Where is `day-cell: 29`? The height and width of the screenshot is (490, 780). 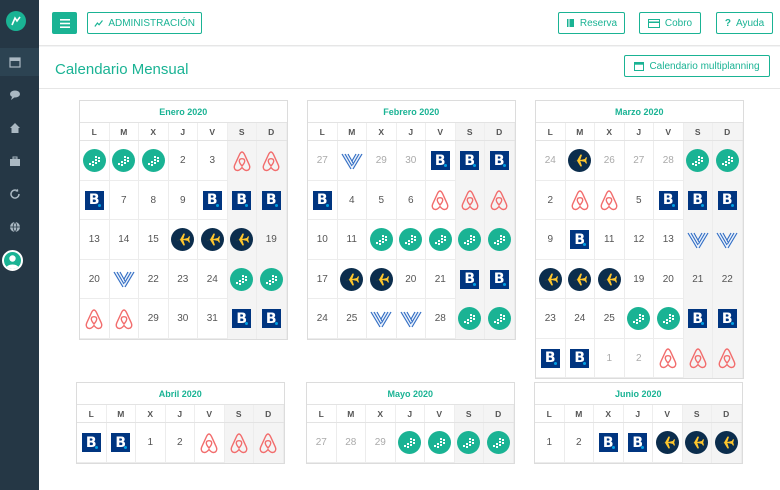
day-cell: 29 is located at coordinates (154, 319).